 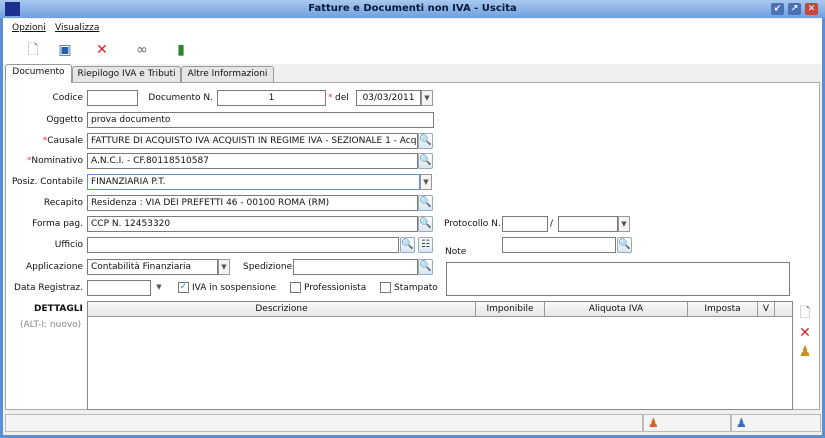 What do you see at coordinates (805, 352) in the screenshot?
I see `user-lookup-icon: ♟` at bounding box center [805, 352].